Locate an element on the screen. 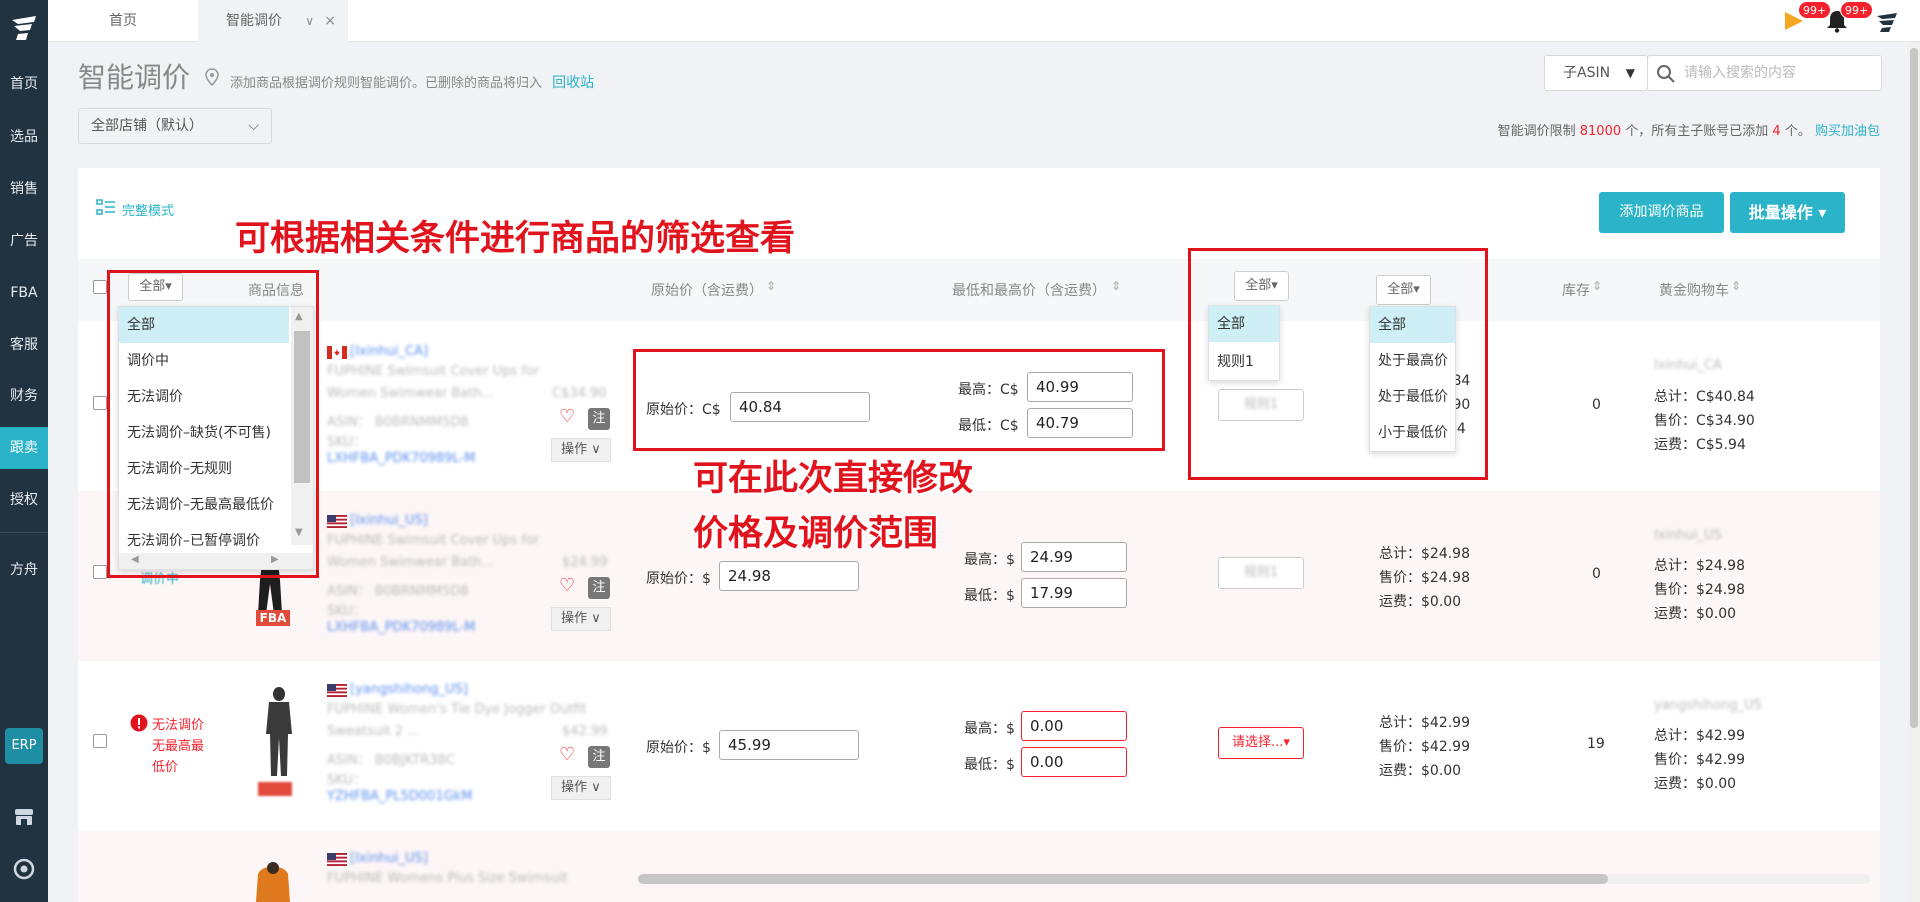 The height and width of the screenshot is (902, 1920). row1-title-line1: FUPHINE Swimsuit Cover Ups for is located at coordinates (433, 371).